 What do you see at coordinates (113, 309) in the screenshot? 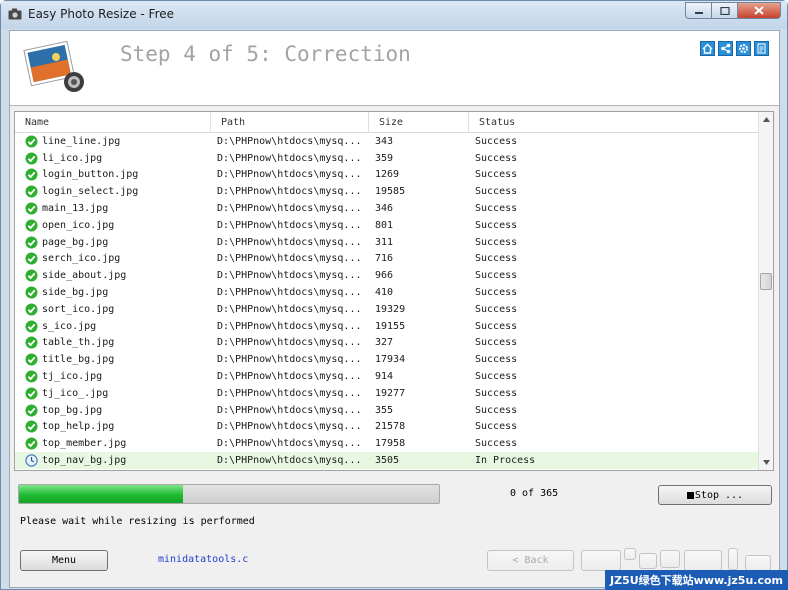
I see `cell-name: sort_ico.jpg` at bounding box center [113, 309].